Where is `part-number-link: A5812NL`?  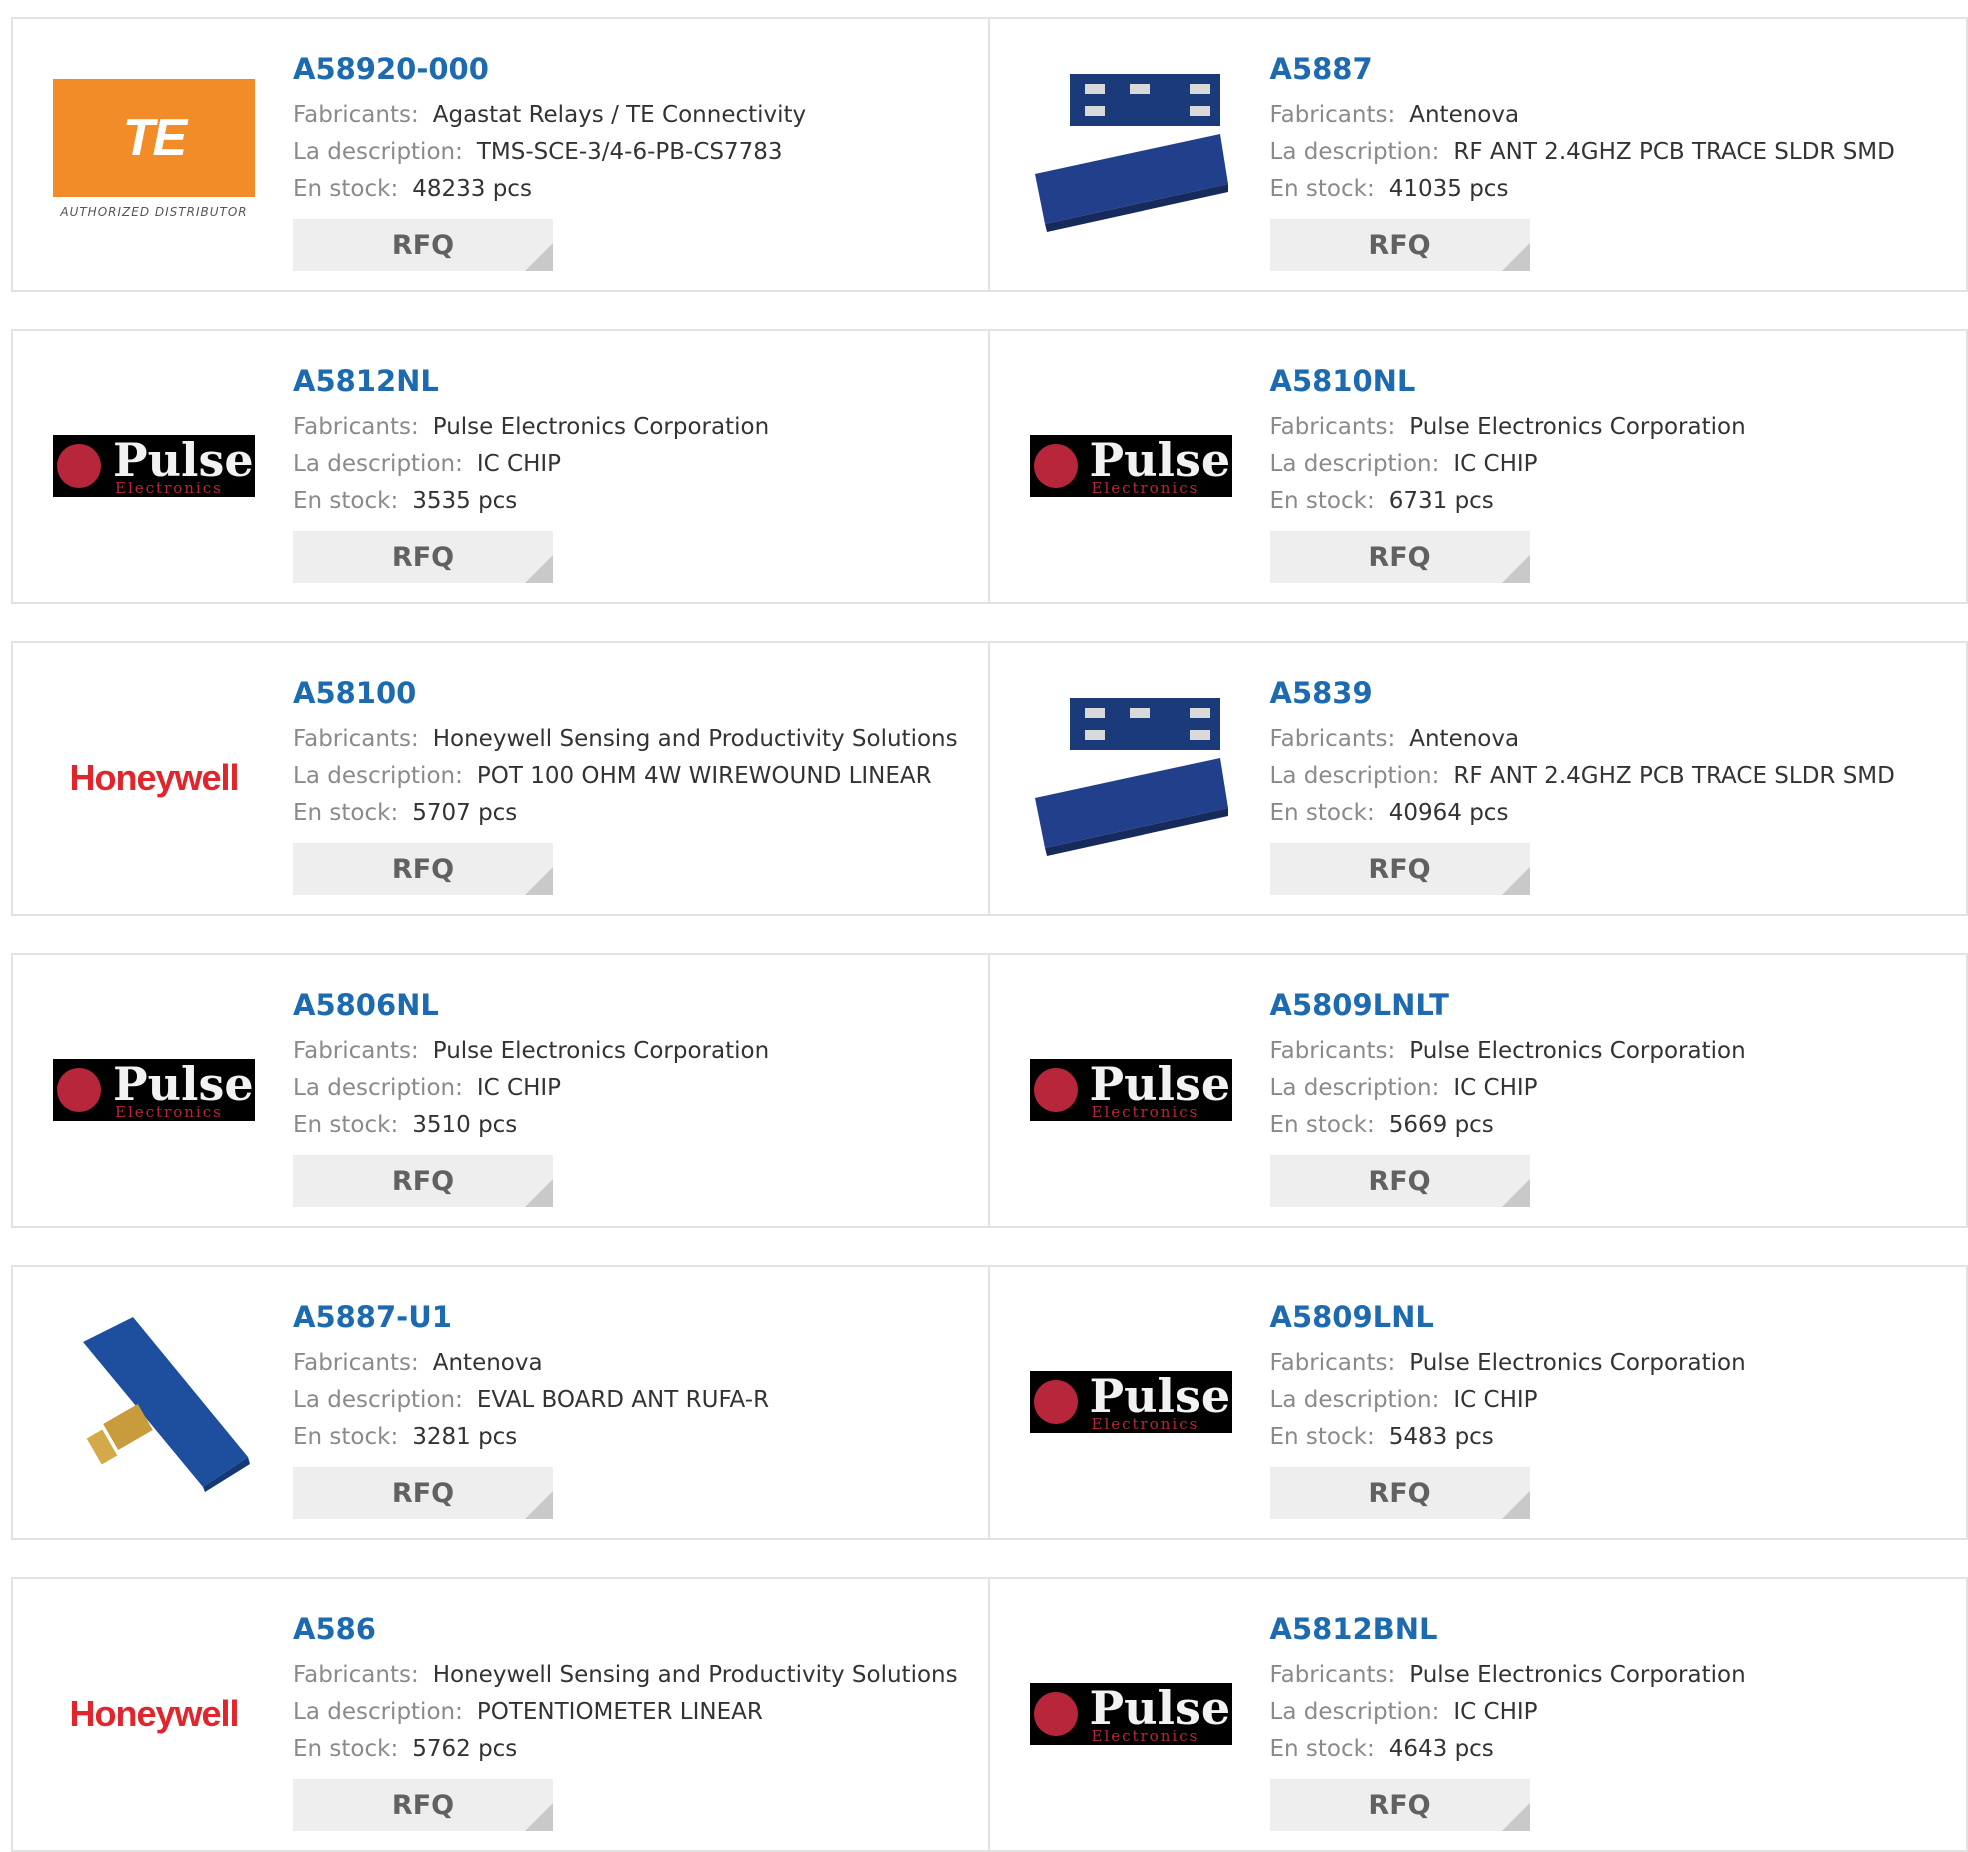
part-number-link: A5812NL is located at coordinates (531, 381).